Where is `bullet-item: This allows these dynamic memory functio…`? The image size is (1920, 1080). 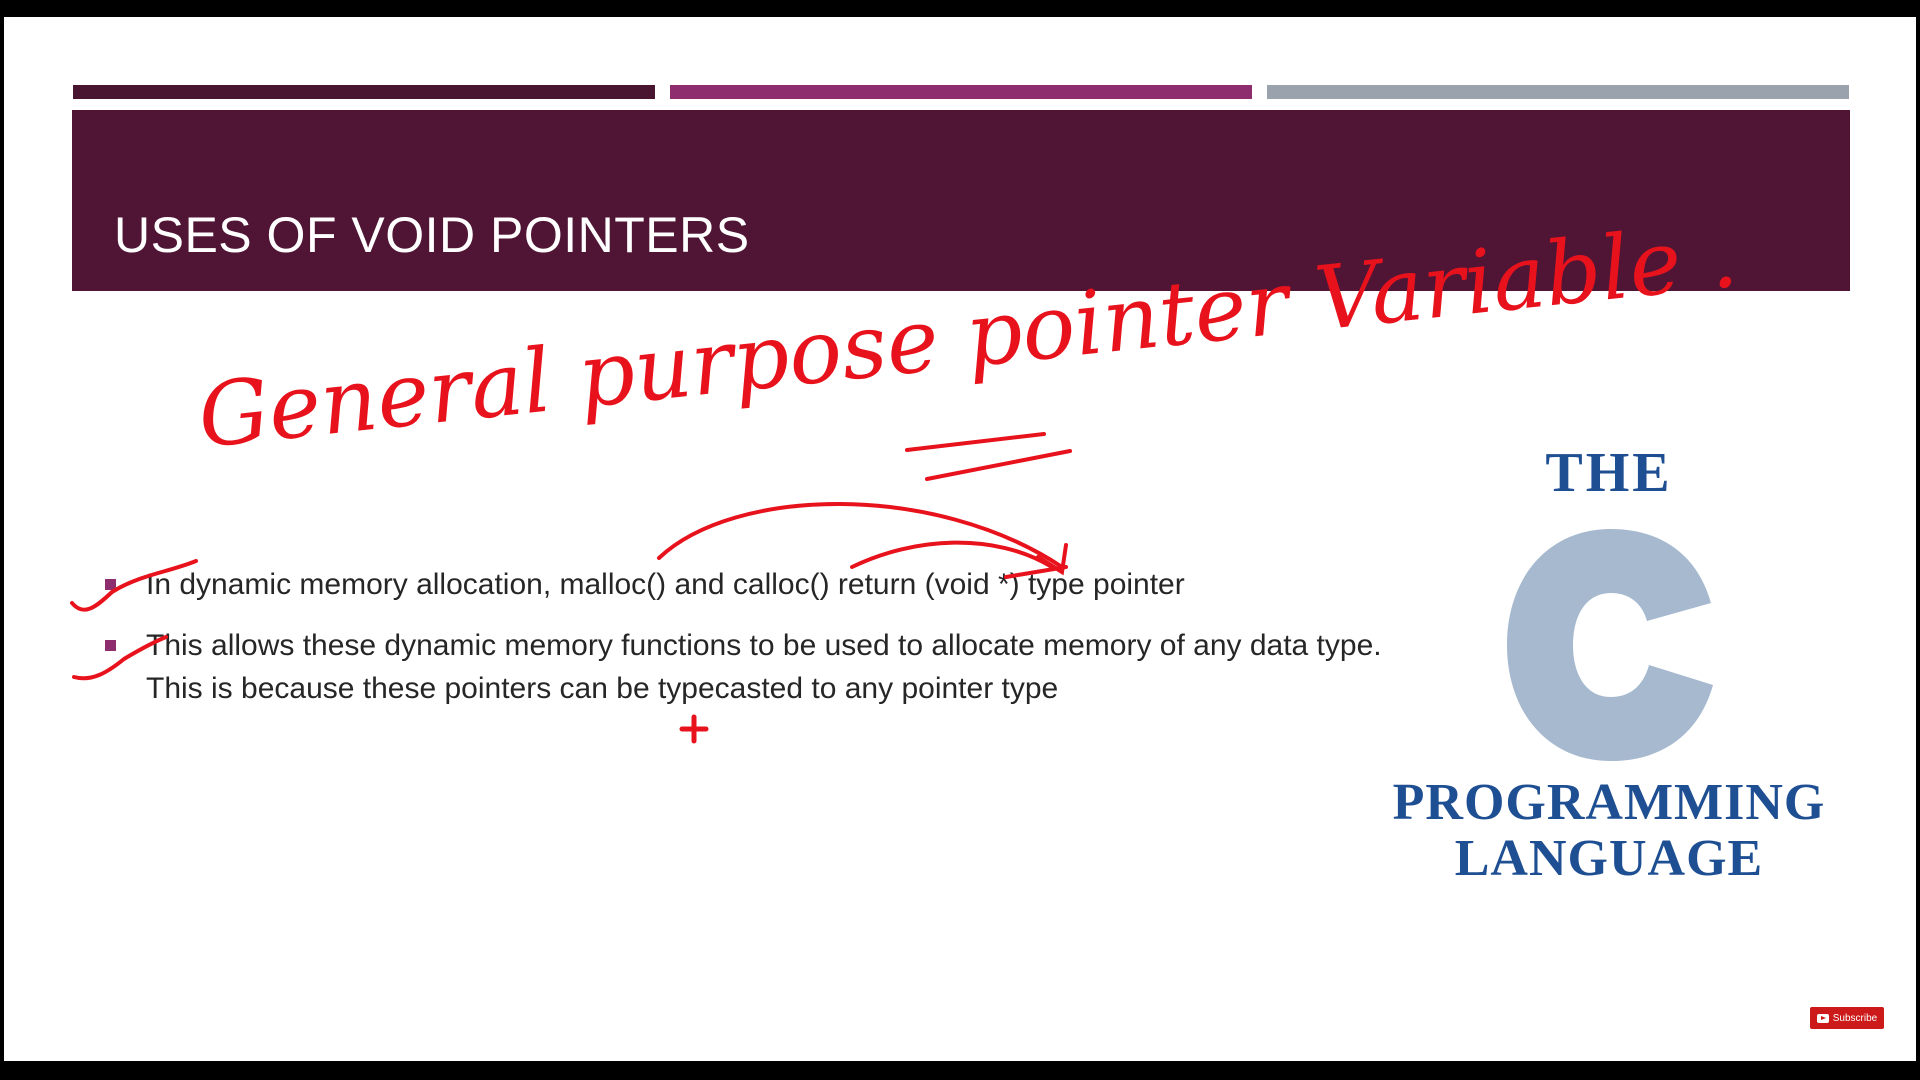
bullet-item: This allows these dynamic memory functio… is located at coordinates (741, 667).